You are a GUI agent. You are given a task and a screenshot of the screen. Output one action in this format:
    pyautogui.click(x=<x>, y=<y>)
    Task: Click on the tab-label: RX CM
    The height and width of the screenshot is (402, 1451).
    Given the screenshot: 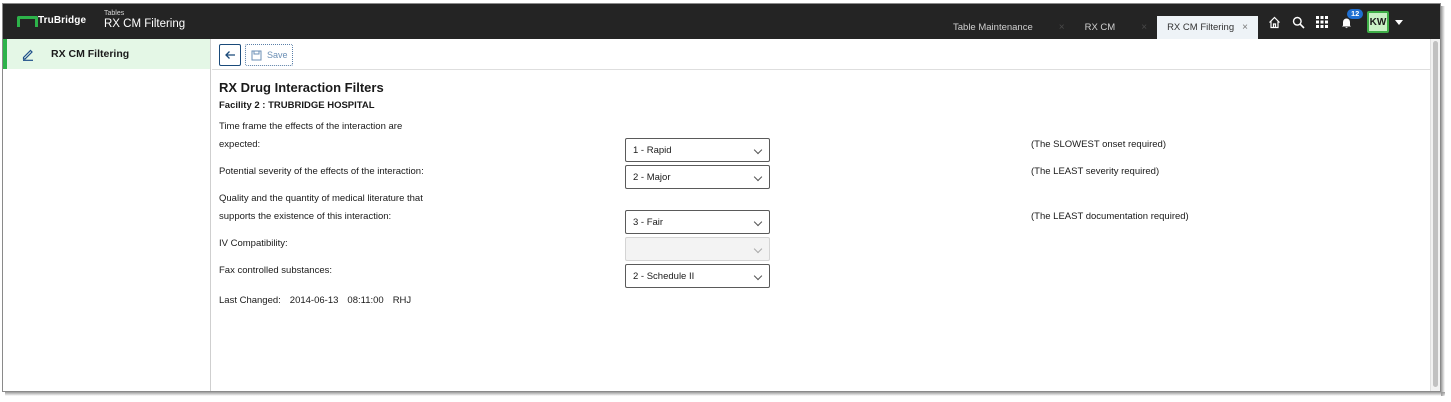 What is the action you would take?
    pyautogui.click(x=1100, y=27)
    